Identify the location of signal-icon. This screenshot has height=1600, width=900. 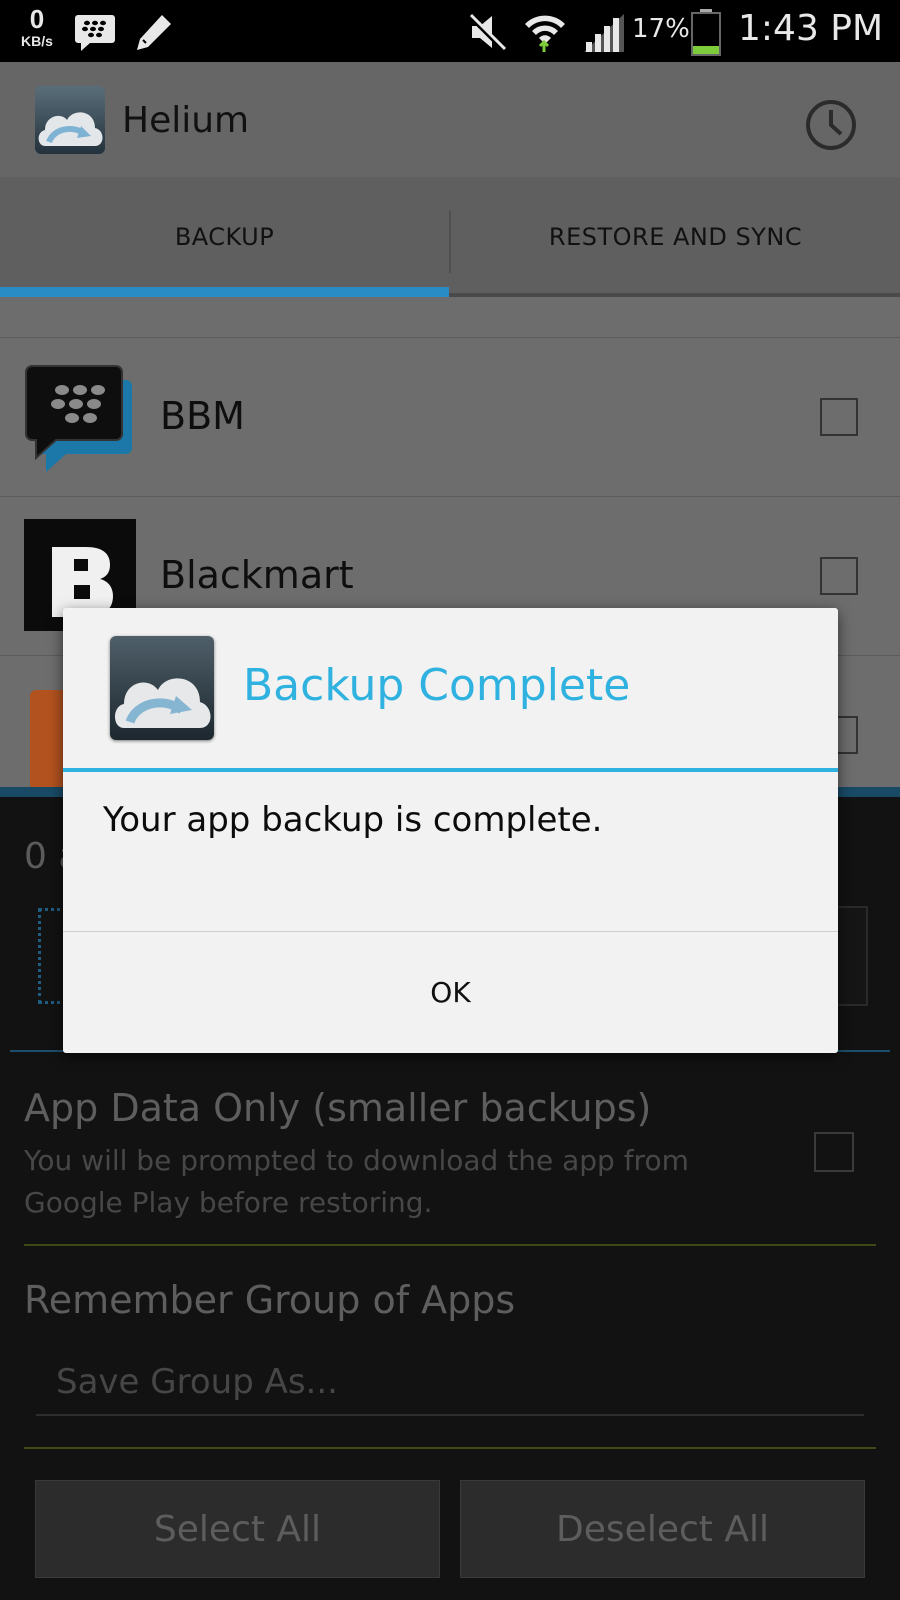
(604, 33).